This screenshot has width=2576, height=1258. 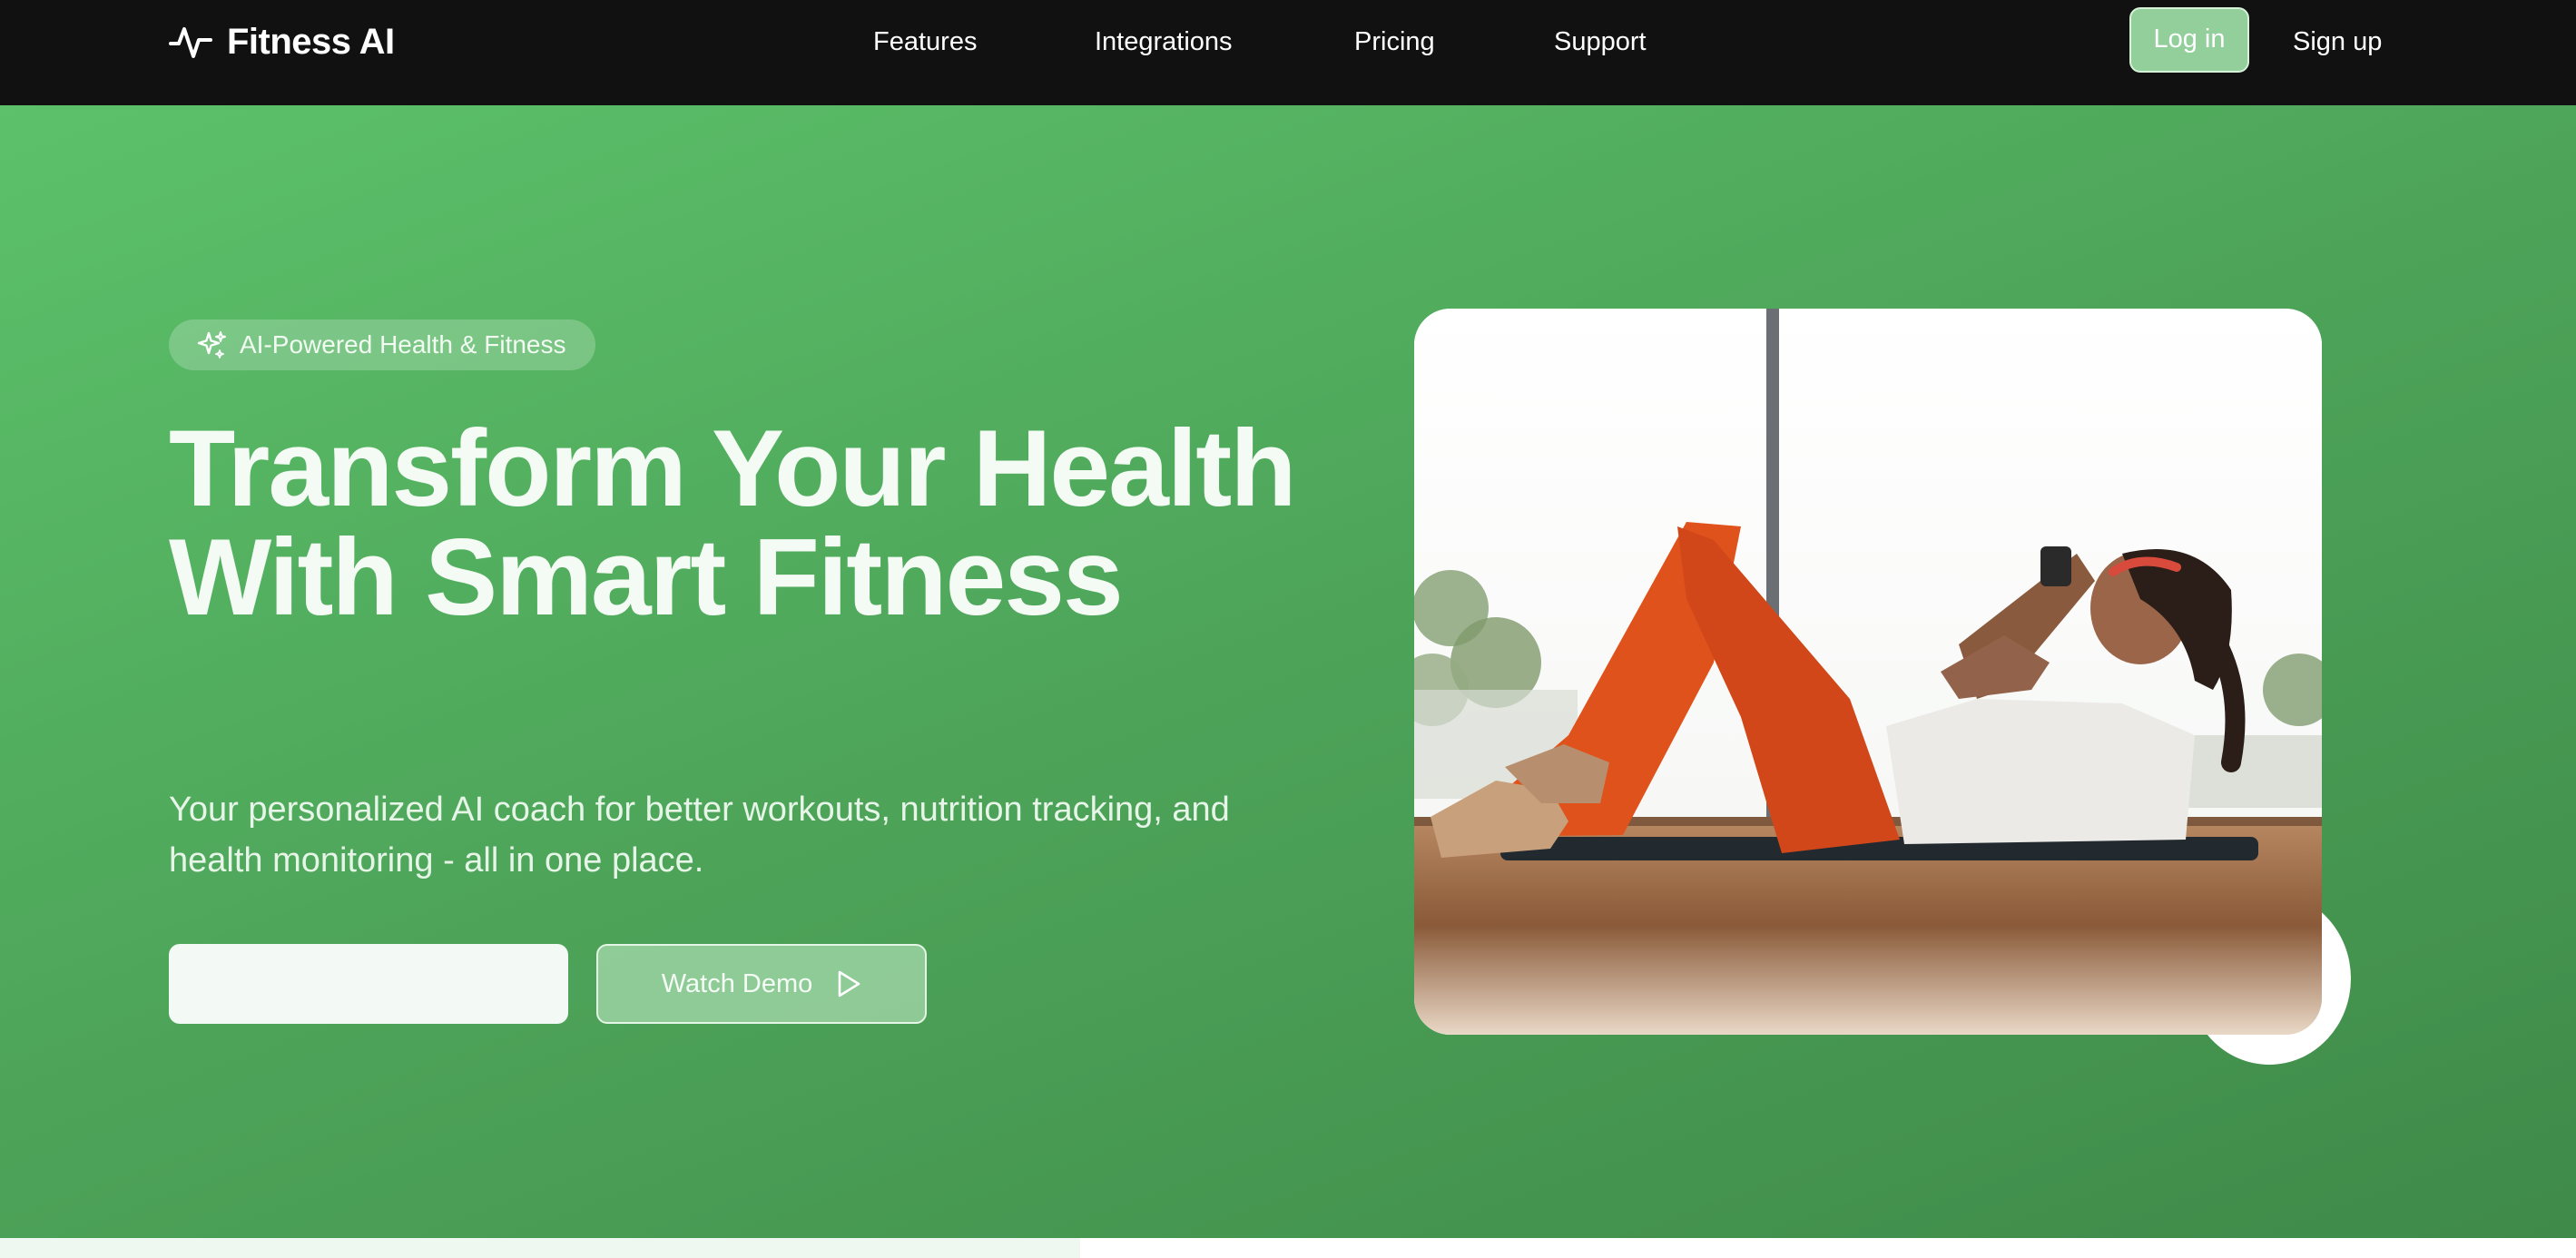 I want to click on nav-link-pricing: Pricing, so click(x=1394, y=42).